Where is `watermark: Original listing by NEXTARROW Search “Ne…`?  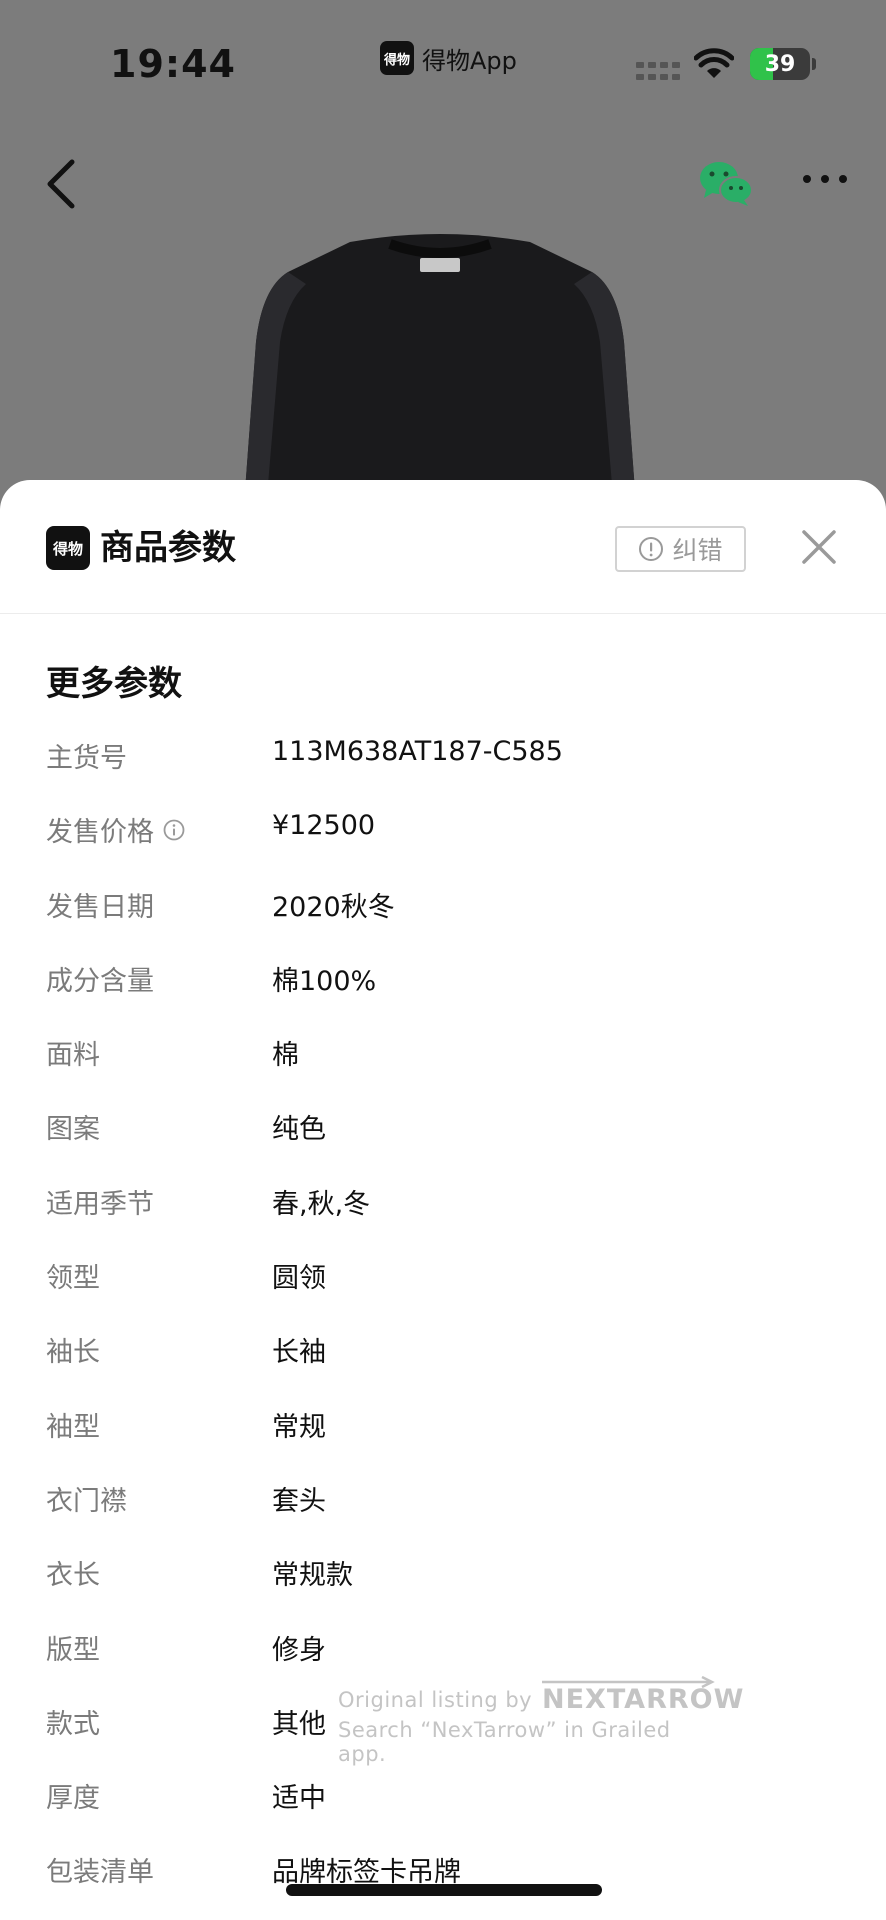
watermark: Original listing by NEXTARROW Search “Ne… is located at coordinates (540, 1721).